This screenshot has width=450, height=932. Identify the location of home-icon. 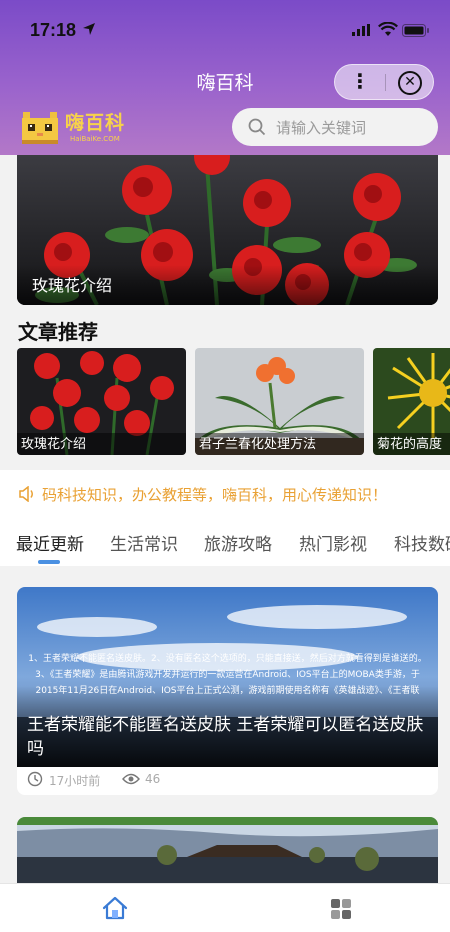
(115, 908).